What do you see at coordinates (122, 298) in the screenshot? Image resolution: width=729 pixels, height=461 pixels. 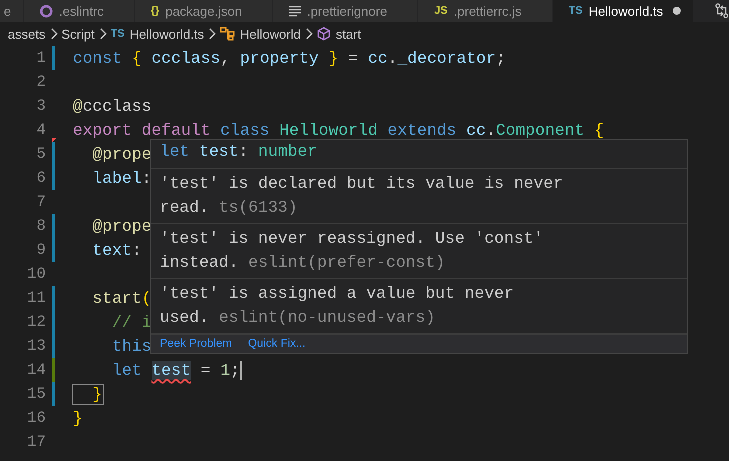 I see `code-line: start(` at bounding box center [122, 298].